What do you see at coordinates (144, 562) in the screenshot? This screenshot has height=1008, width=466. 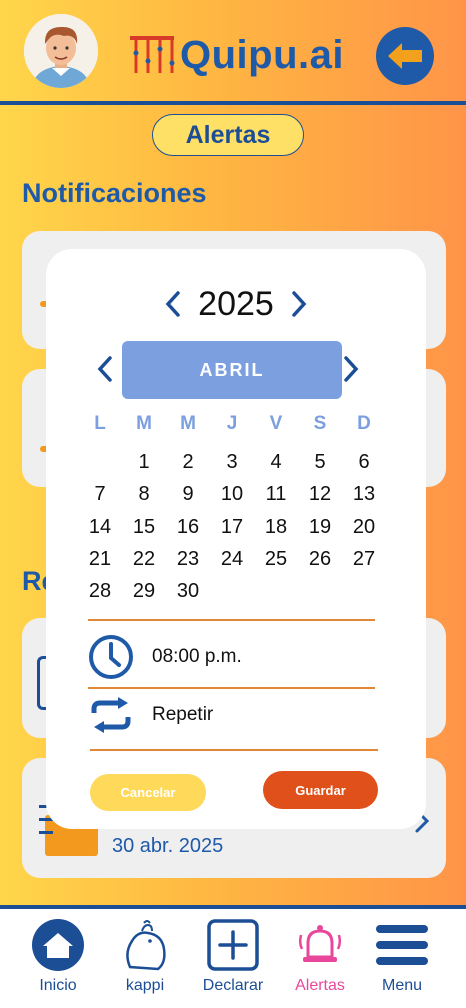 I see `day-cell: 22` at bounding box center [144, 562].